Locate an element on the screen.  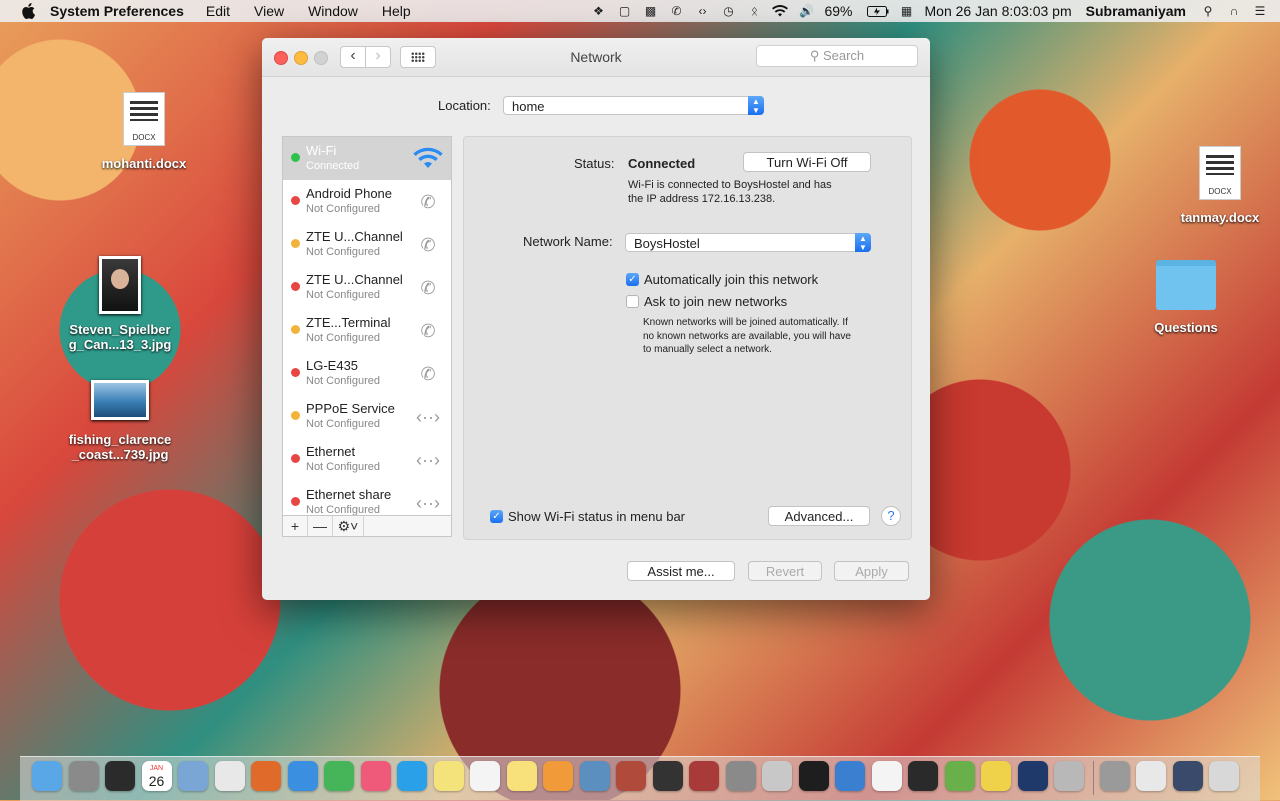
status-value: Connected is located at coordinates (662, 163).